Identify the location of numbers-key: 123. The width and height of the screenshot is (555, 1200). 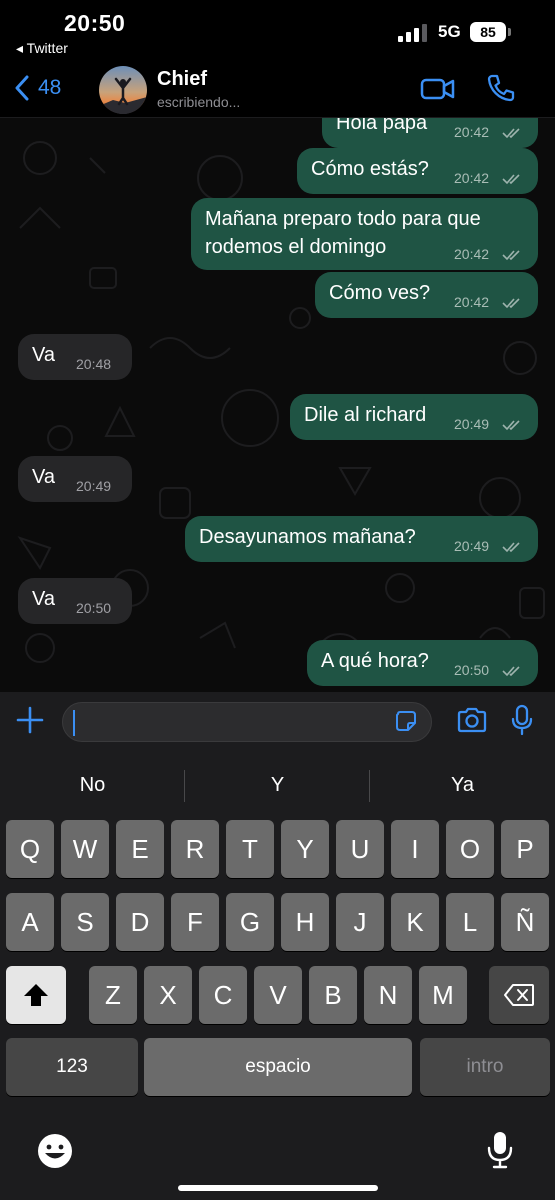
(72, 1067).